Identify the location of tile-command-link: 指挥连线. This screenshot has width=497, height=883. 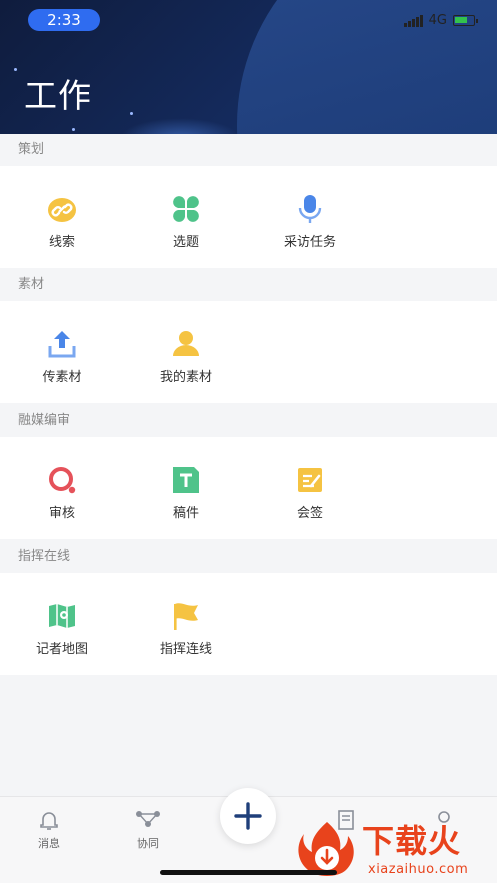
(186, 628).